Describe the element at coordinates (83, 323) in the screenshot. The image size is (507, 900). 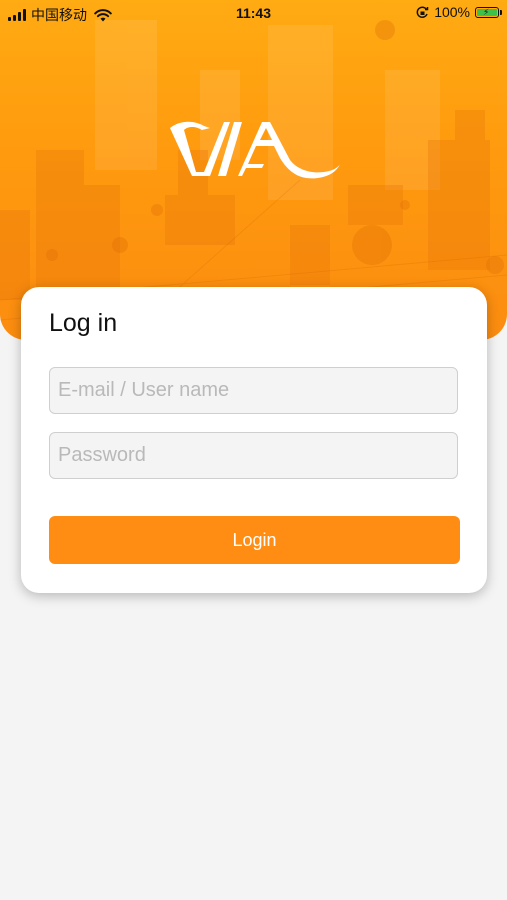
I see `login-title: Log in` at that location.